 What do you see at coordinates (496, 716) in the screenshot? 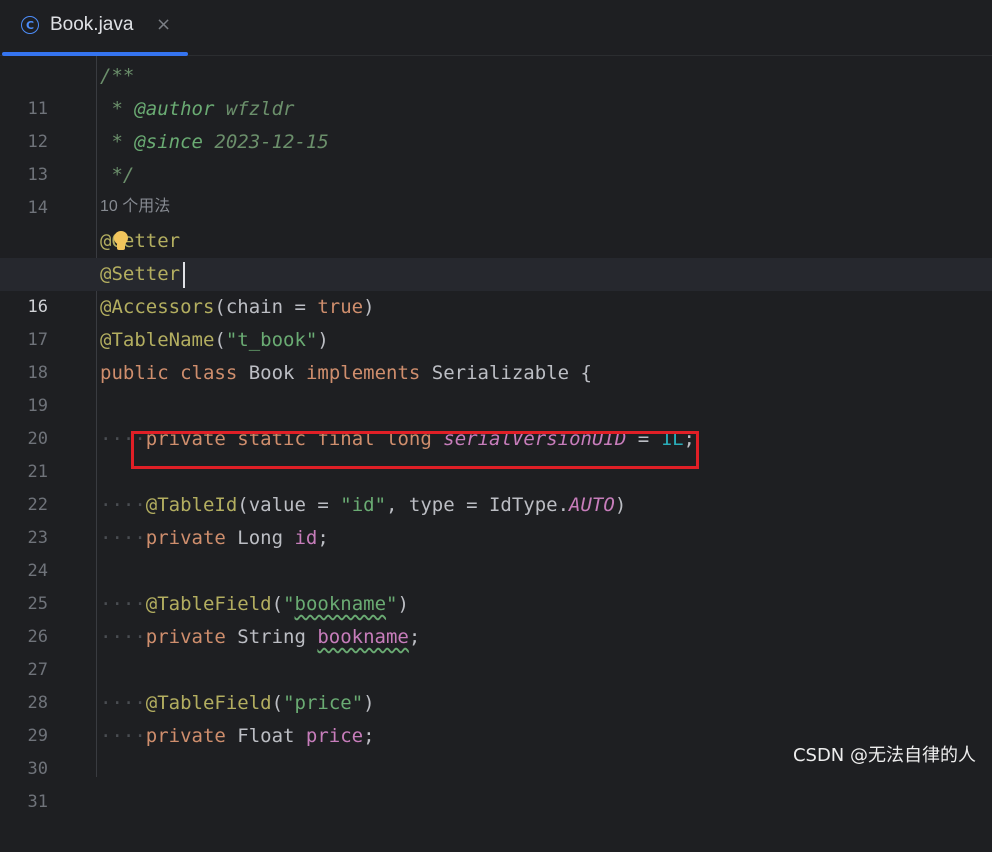
I see `code-line: 29 ····@TableField("price")` at bounding box center [496, 716].